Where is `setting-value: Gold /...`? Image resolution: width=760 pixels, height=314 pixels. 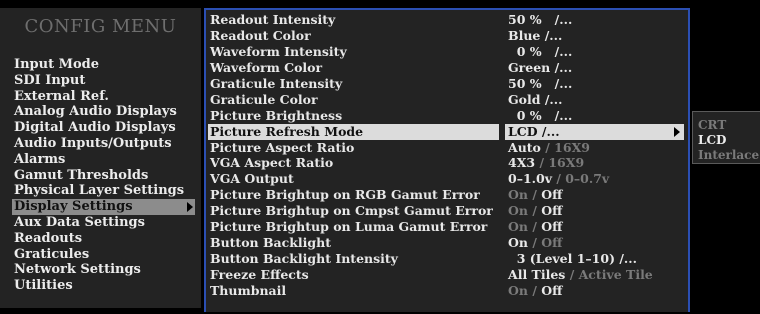 setting-value: Gold /... is located at coordinates (596, 100).